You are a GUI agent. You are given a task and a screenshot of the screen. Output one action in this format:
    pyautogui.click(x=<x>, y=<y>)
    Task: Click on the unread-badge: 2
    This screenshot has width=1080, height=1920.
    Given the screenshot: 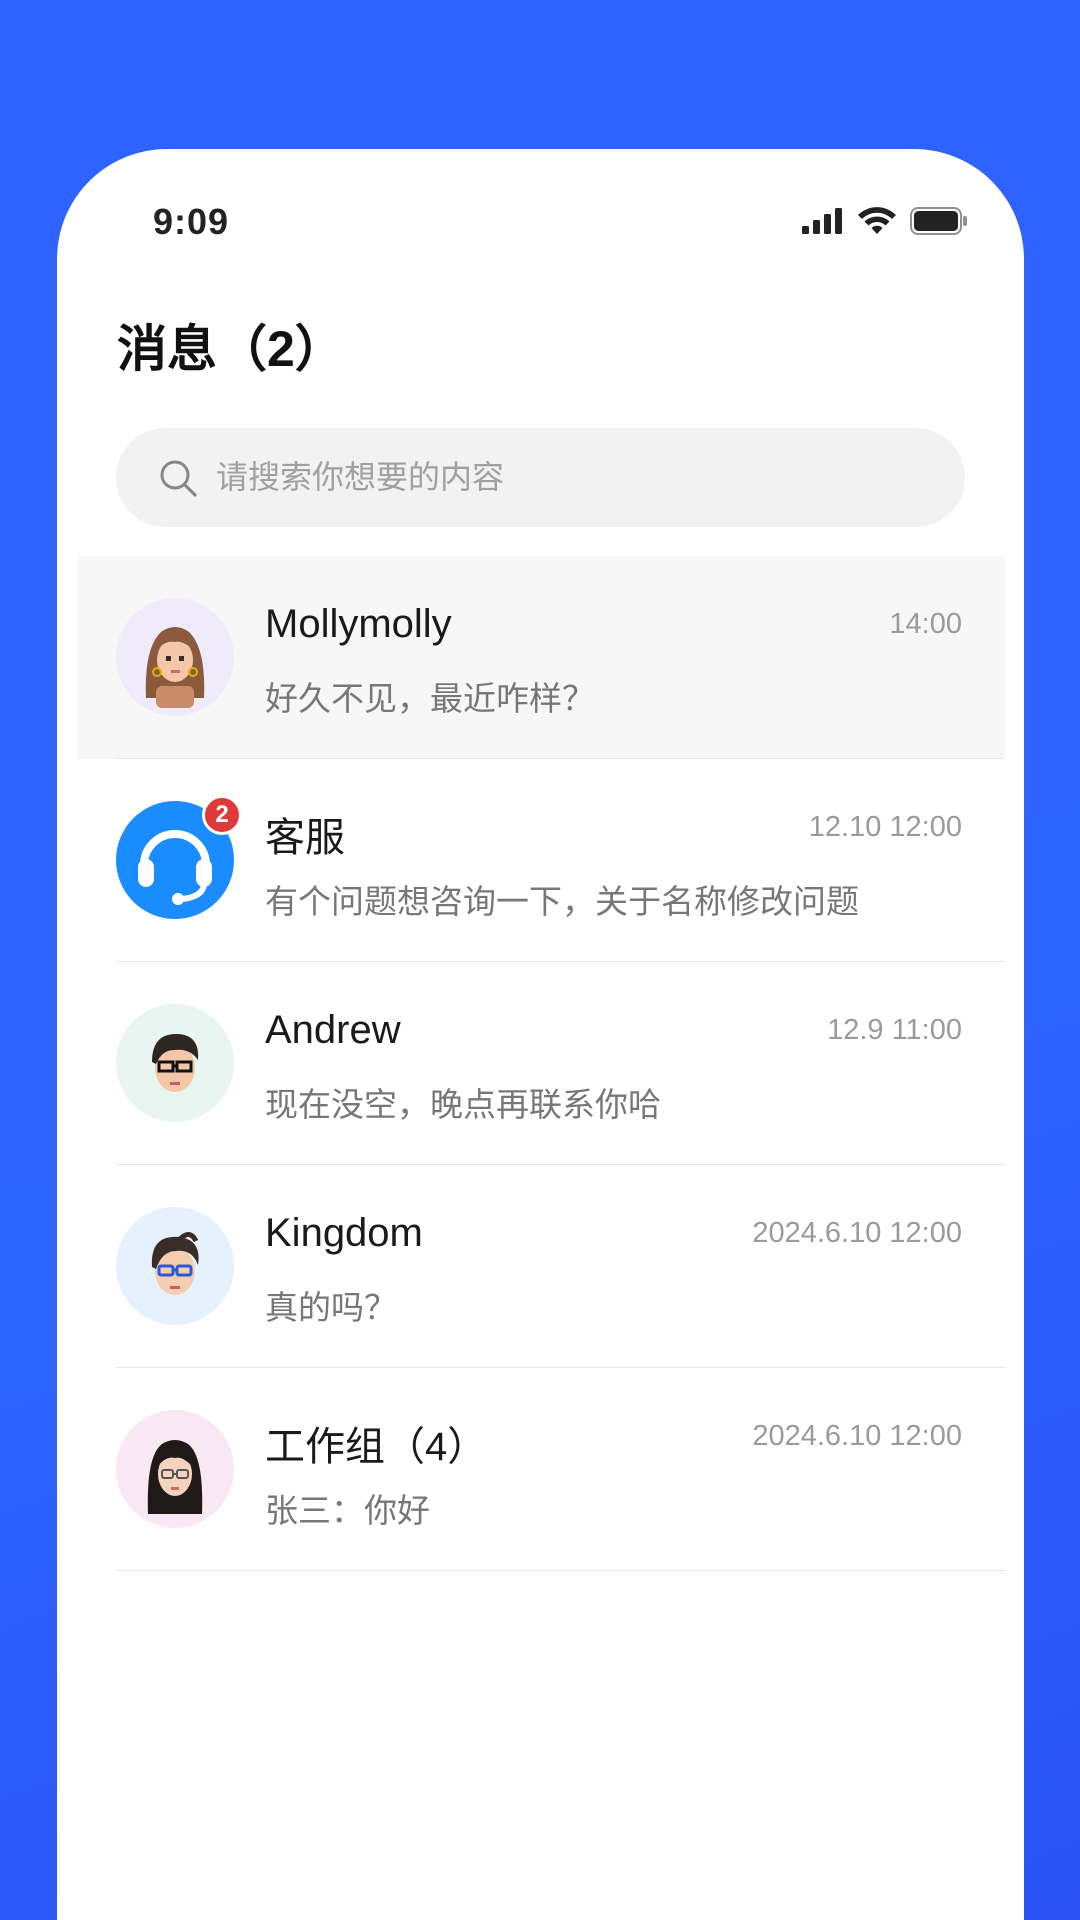 What is the action you would take?
    pyautogui.click(x=222, y=815)
    